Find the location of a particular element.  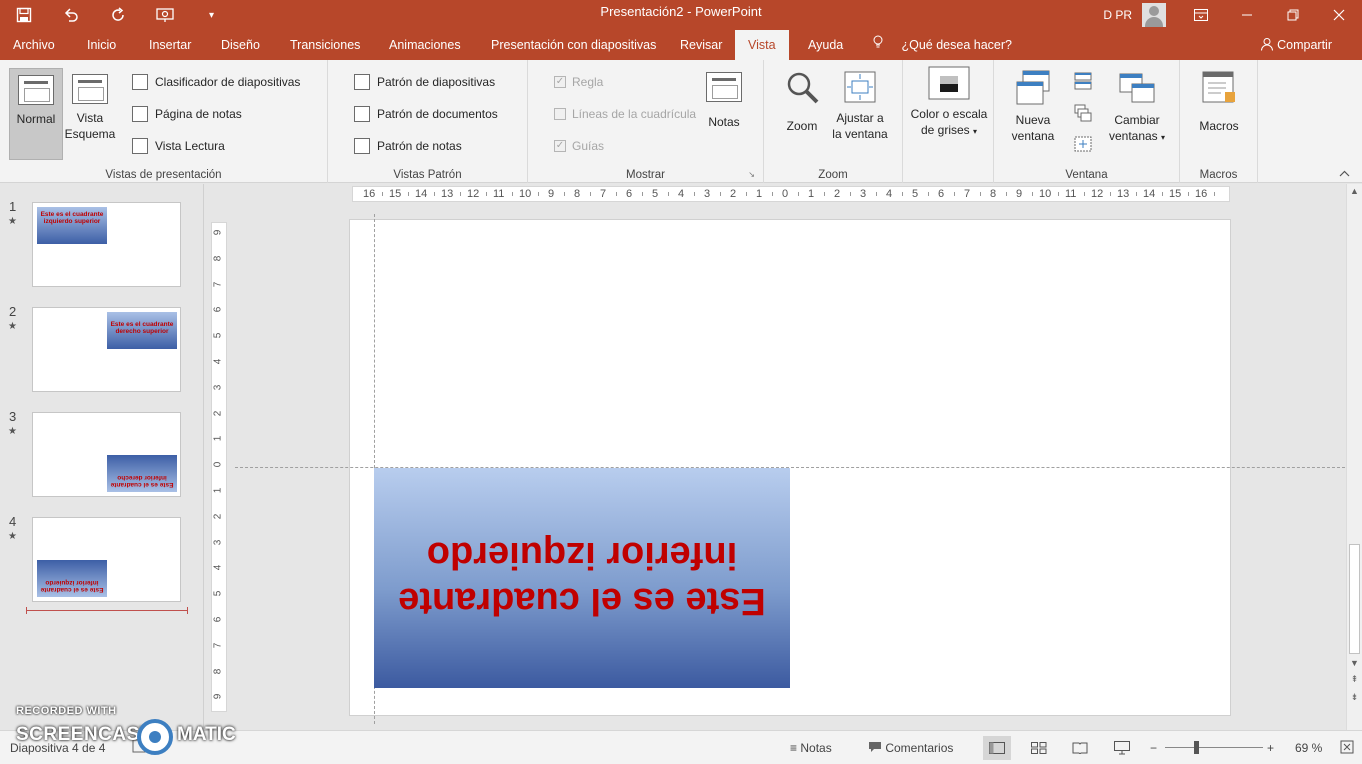

slide-thumbnail-2: Este es el cuadrante derecho superior is located at coordinates (106, 349).